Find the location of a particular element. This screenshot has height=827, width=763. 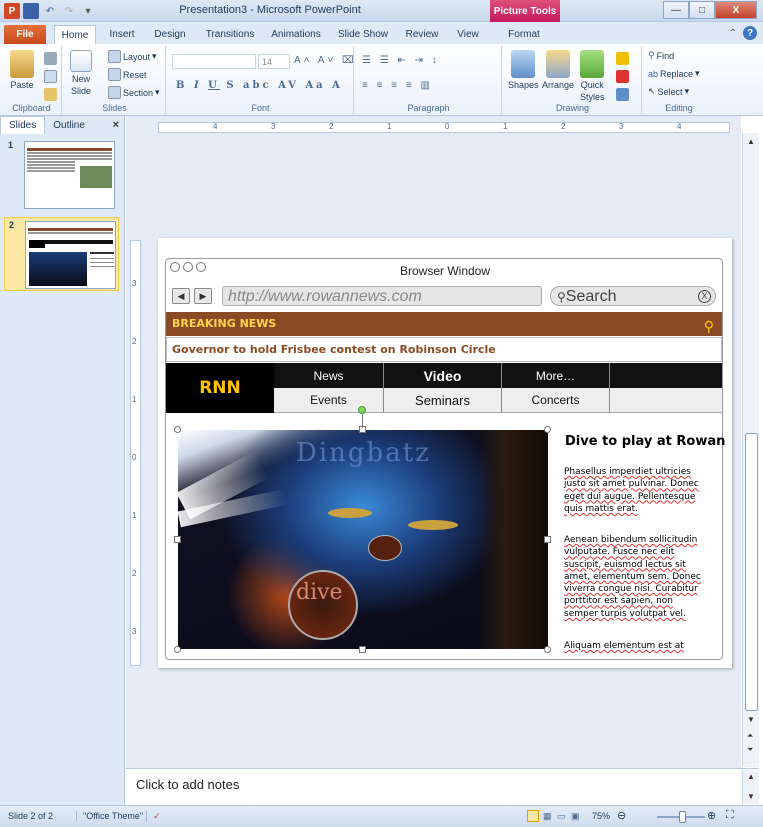

list-indent-icons: ☰ ☰ ⇤ ⇥ ↕ is located at coordinates (401, 60).